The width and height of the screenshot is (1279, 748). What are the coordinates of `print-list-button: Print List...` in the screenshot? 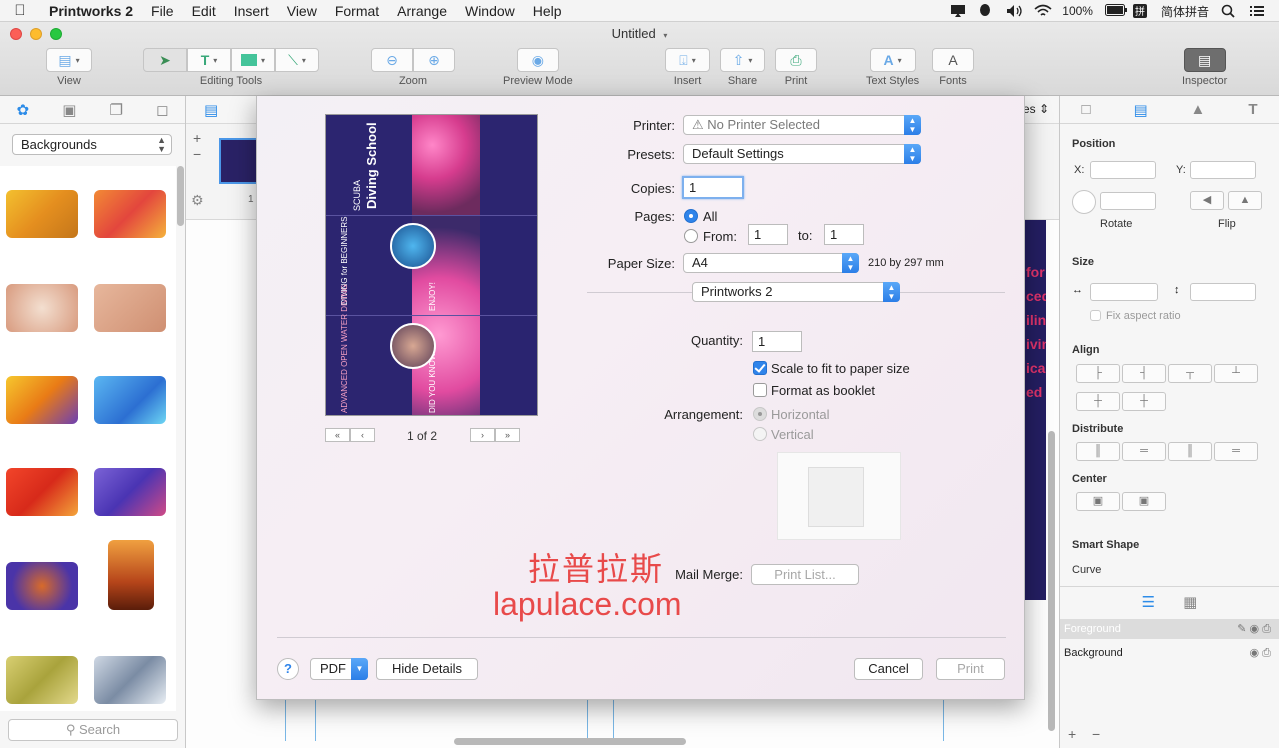 It's located at (805, 574).